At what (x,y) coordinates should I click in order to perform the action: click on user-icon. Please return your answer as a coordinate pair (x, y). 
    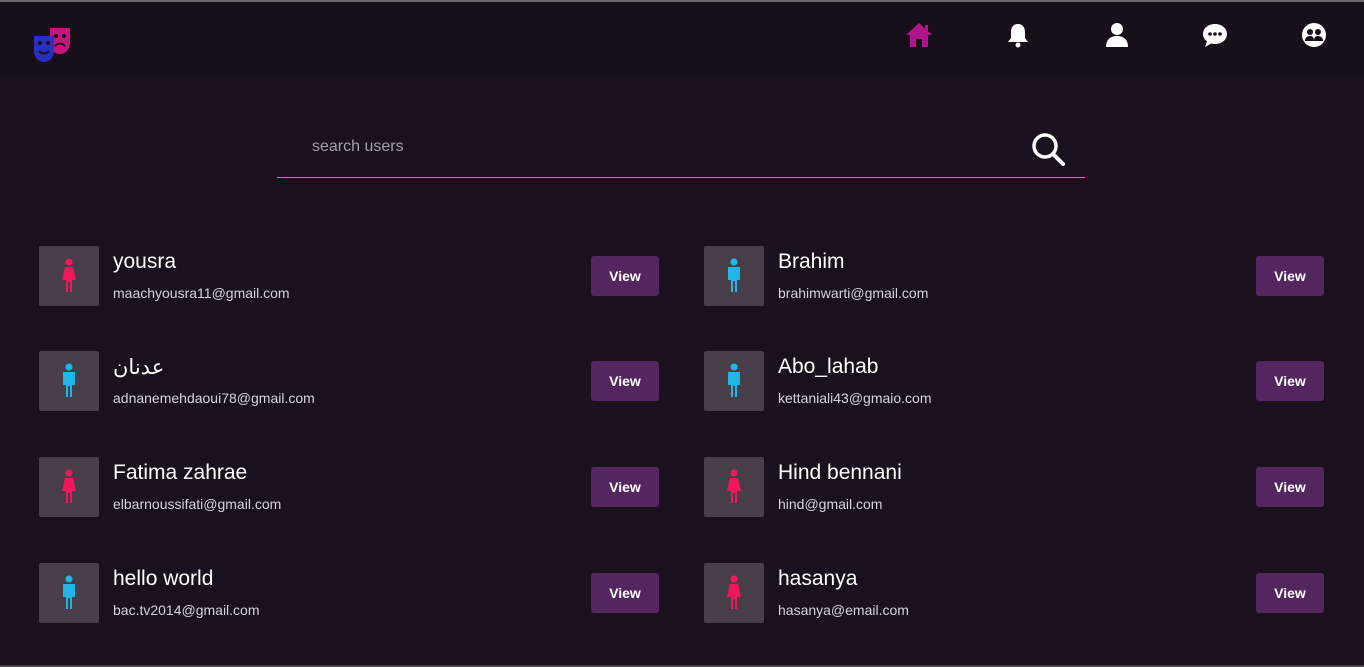
    Looking at the image, I should click on (1117, 35).